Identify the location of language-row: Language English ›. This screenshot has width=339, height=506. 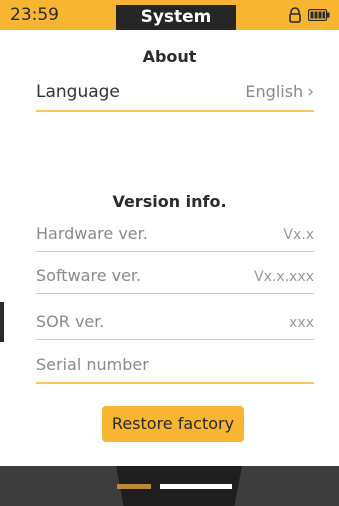
(175, 93).